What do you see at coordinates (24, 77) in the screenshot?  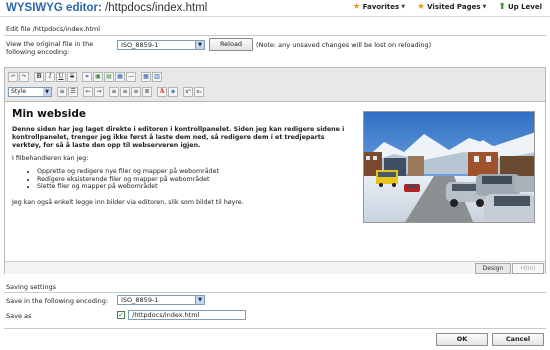 I see `redo-icon: ↷` at bounding box center [24, 77].